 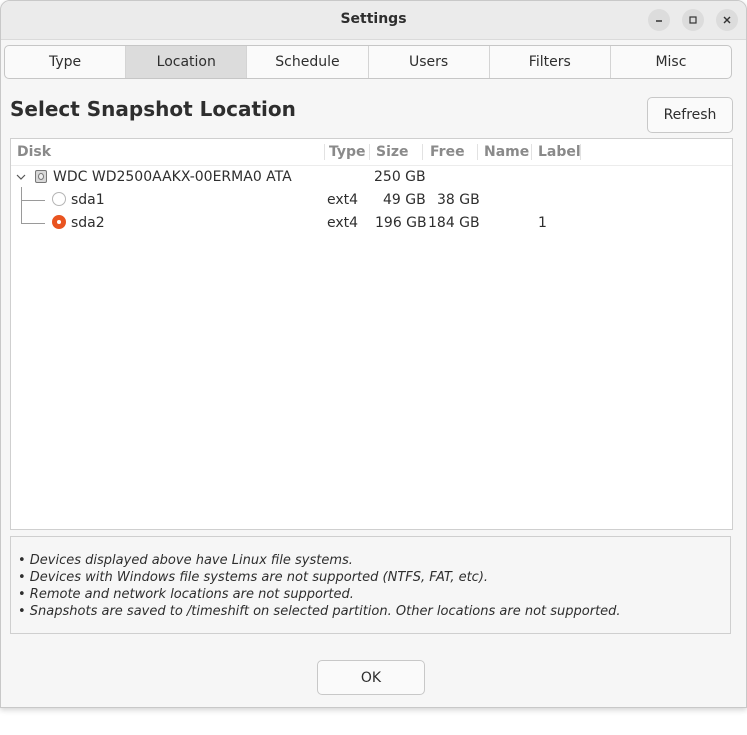 I want to click on column-header-size: Size, so click(x=392, y=152).